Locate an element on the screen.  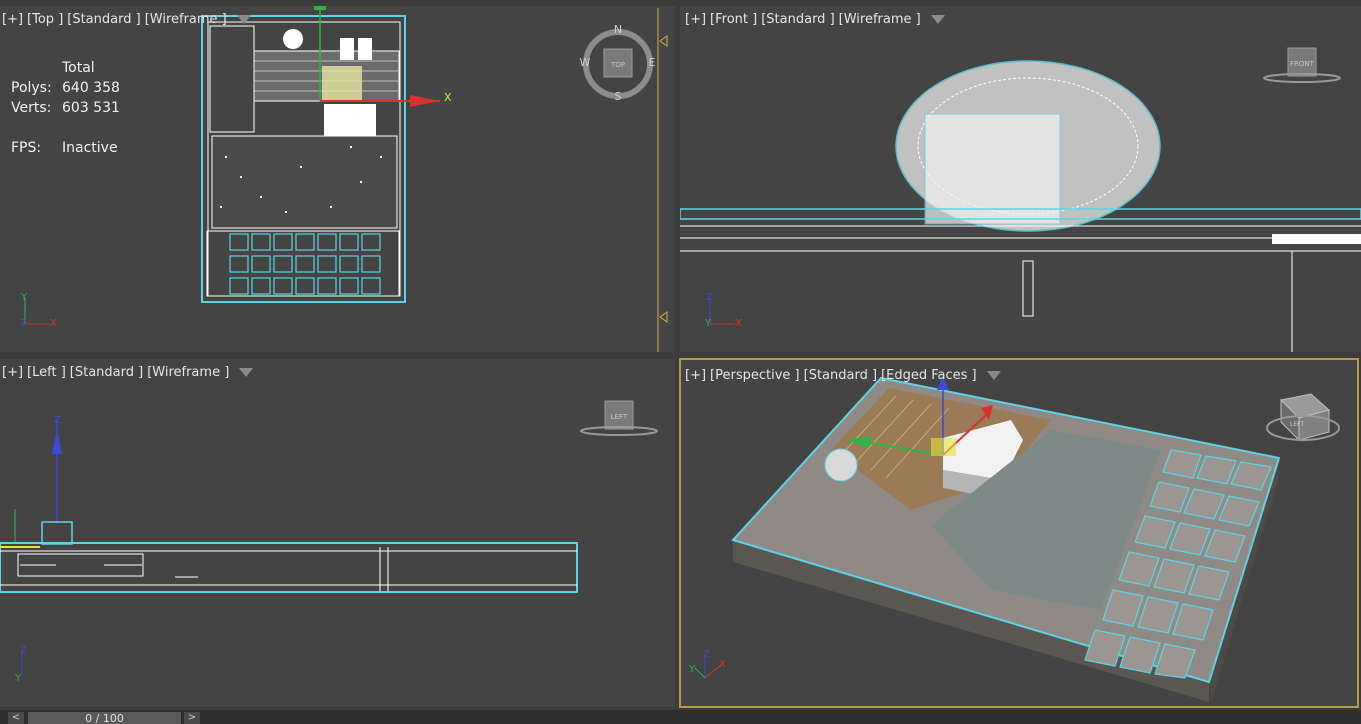
time-slider-bar: < 0 / 100 > is located at coordinates (680, 717).